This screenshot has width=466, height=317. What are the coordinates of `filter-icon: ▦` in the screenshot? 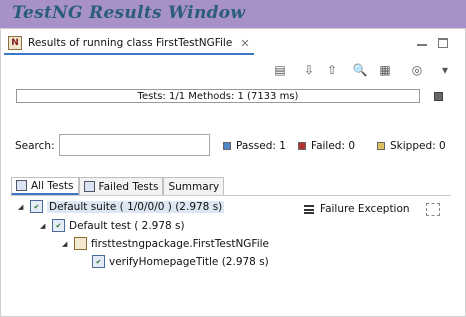 It's located at (385, 70).